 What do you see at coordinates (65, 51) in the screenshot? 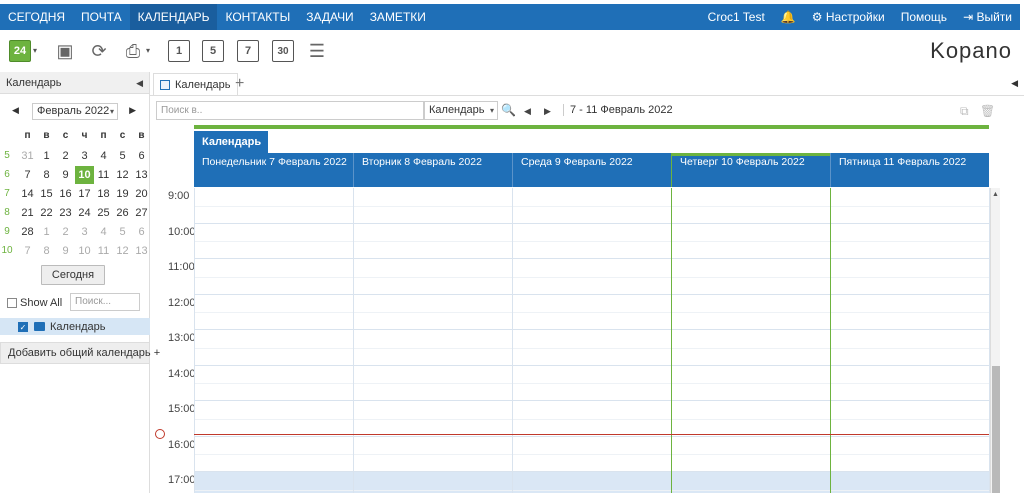
I see `address-book-icon: ▣` at bounding box center [65, 51].